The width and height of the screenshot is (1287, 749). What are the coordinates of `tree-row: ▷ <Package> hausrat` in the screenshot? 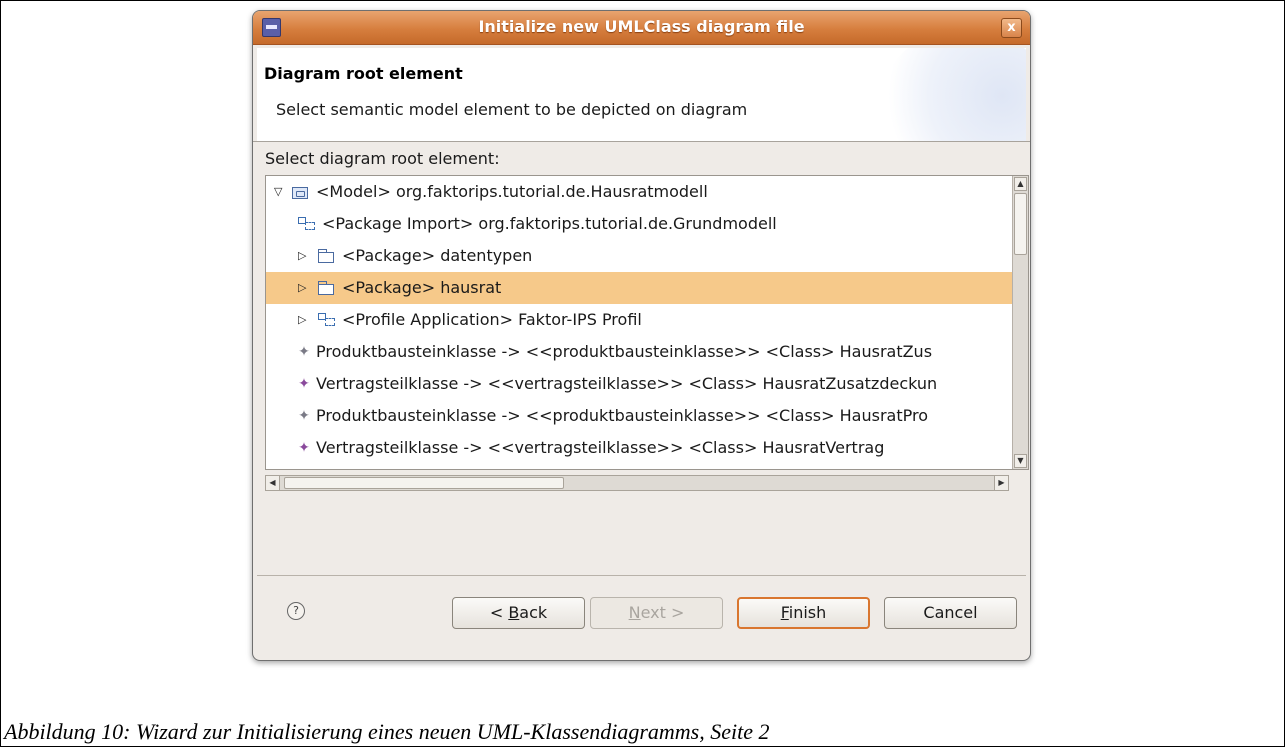 It's located at (639, 288).